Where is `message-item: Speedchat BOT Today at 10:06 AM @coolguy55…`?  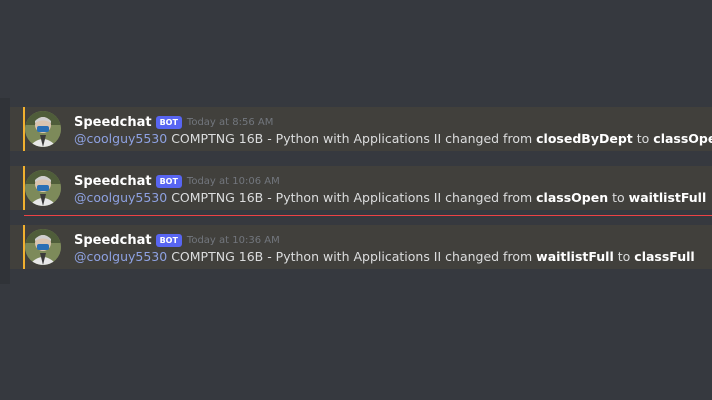 message-item: Speedchat BOT Today at 10:06 AM @coolguy55… is located at coordinates (361, 188).